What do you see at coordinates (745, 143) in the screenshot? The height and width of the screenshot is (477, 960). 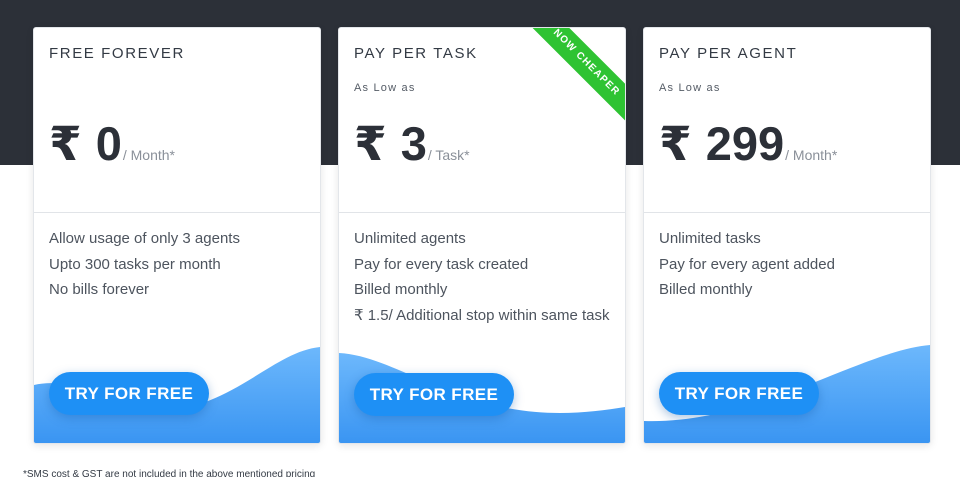 I see `price-amount: 299` at bounding box center [745, 143].